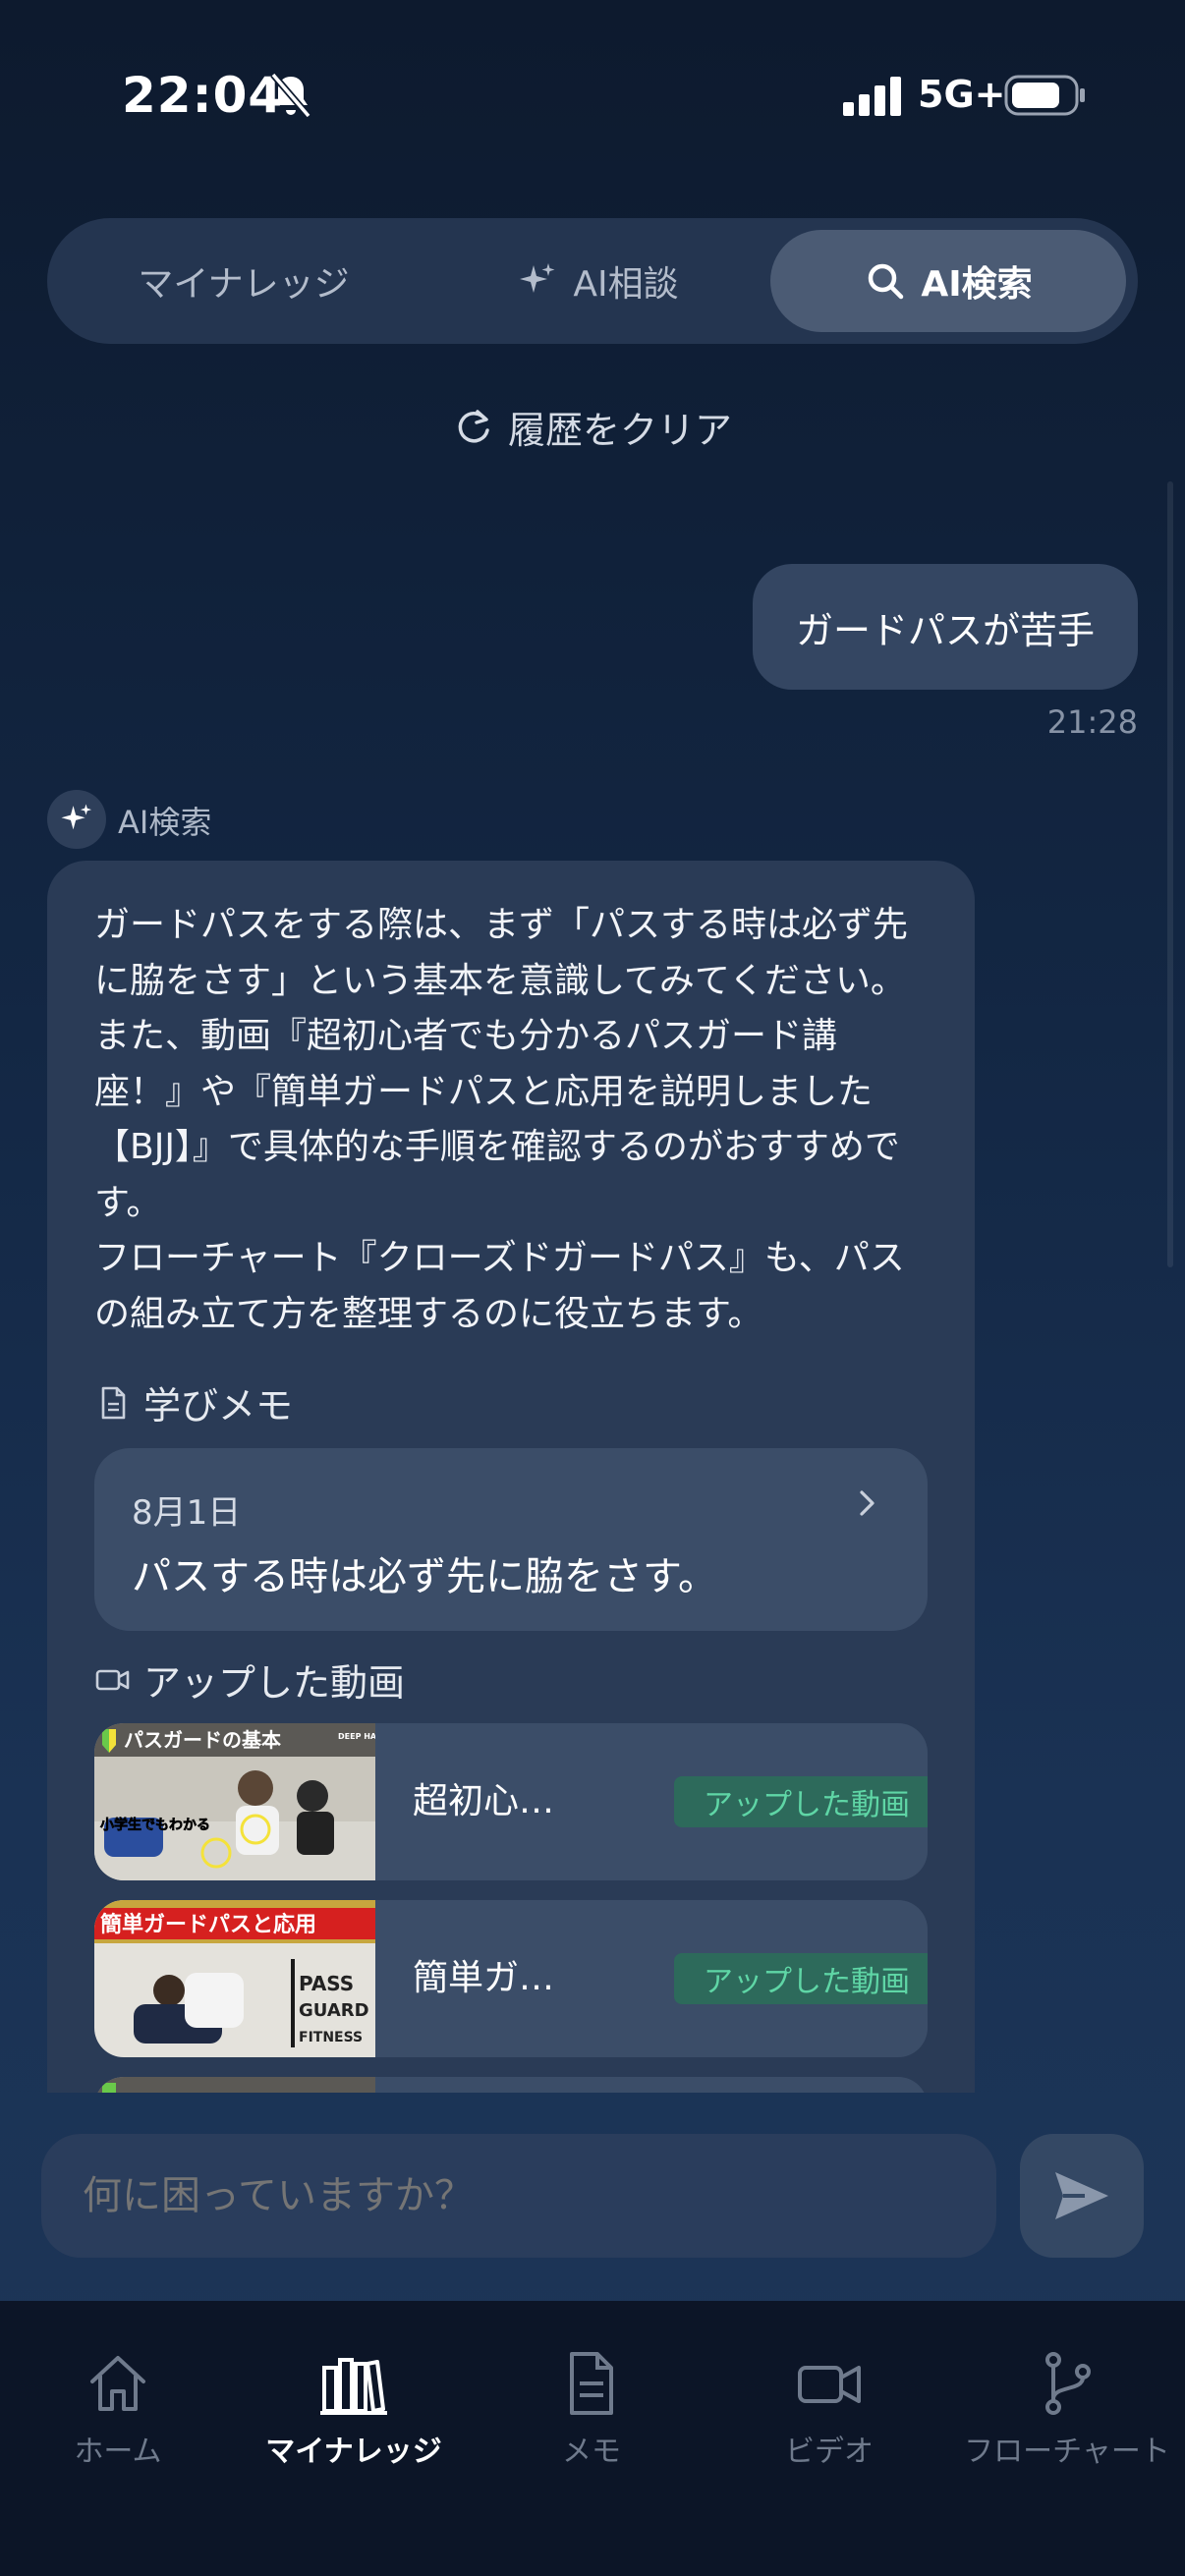 This screenshot has height=2576, width=1185. I want to click on clear-history-button: 履歴をクリア, so click(592, 426).